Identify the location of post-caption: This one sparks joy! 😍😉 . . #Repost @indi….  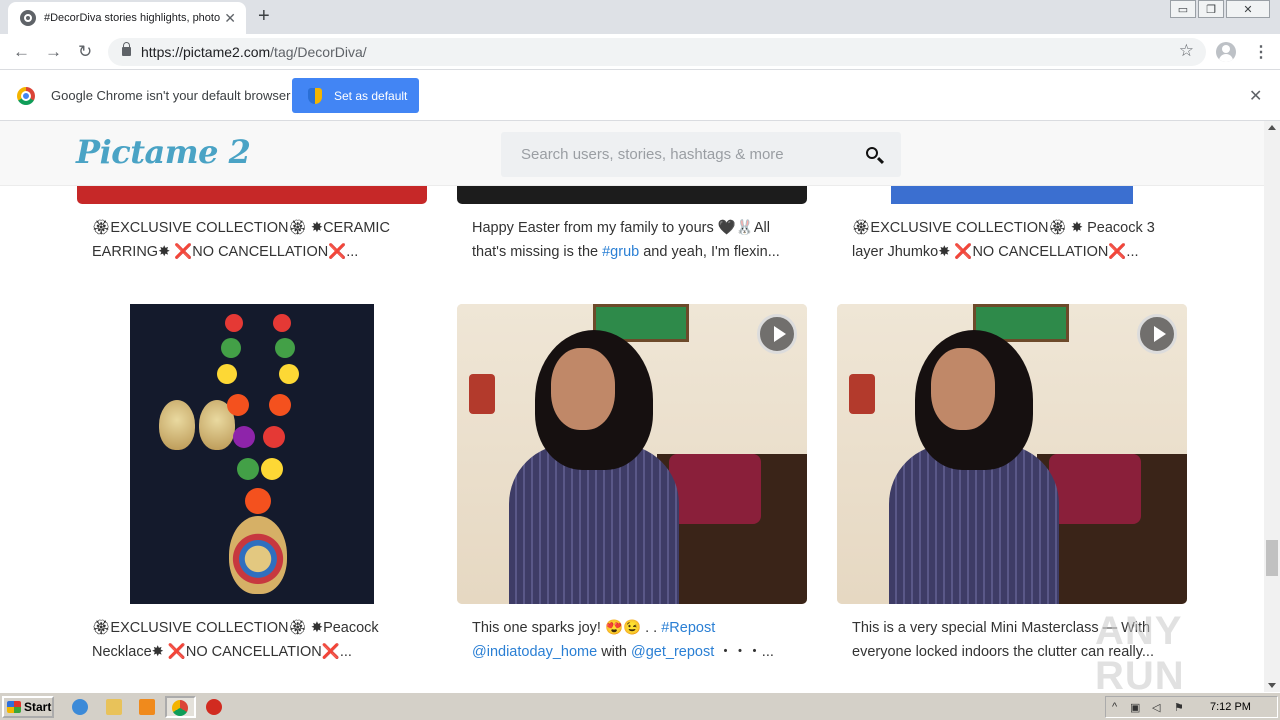
(634, 640).